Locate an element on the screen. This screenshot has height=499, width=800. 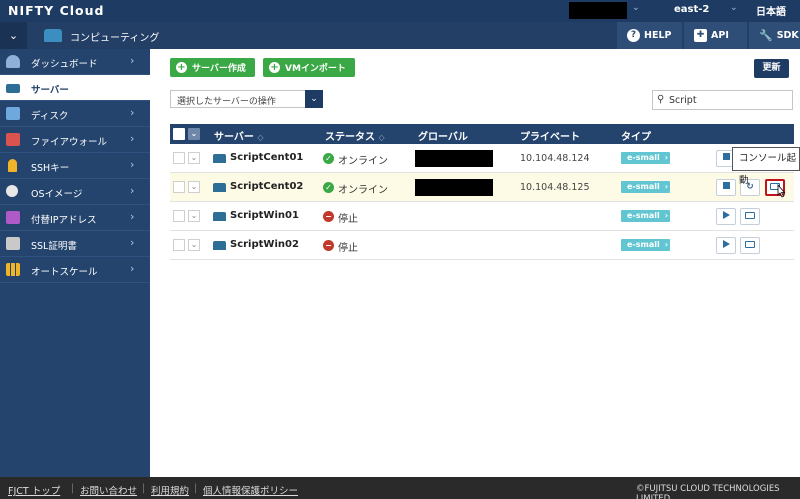
api-label: API is located at coordinates (720, 35).